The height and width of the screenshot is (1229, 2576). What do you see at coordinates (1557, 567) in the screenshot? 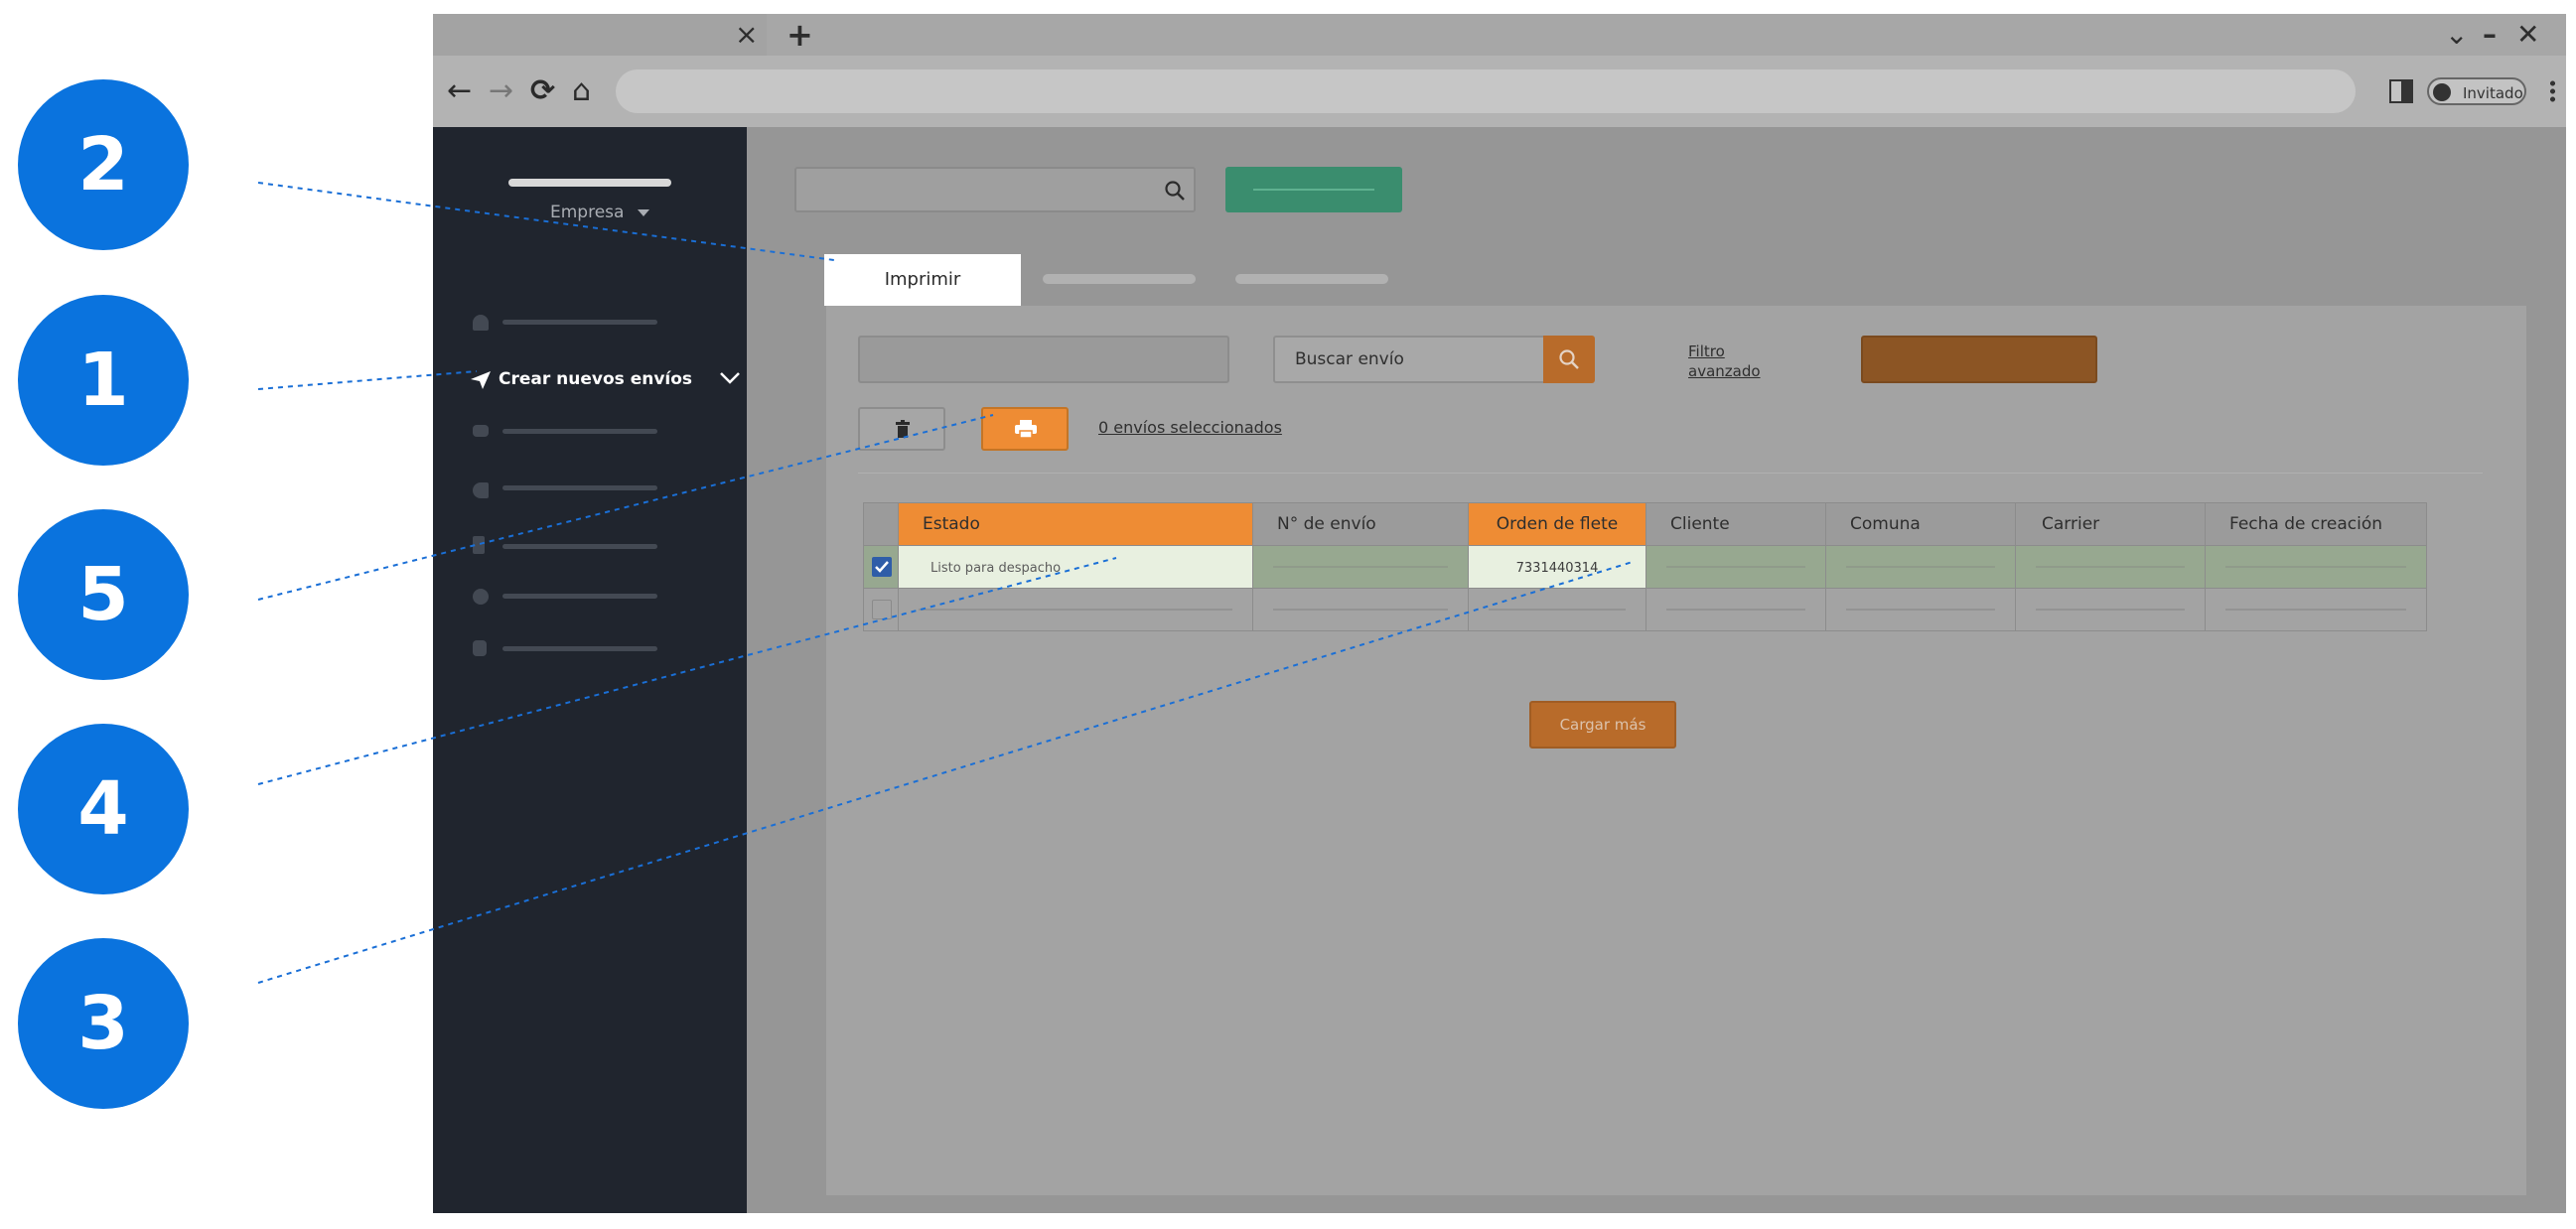
I see `cell-orden-flete: 7331440314` at bounding box center [1557, 567].